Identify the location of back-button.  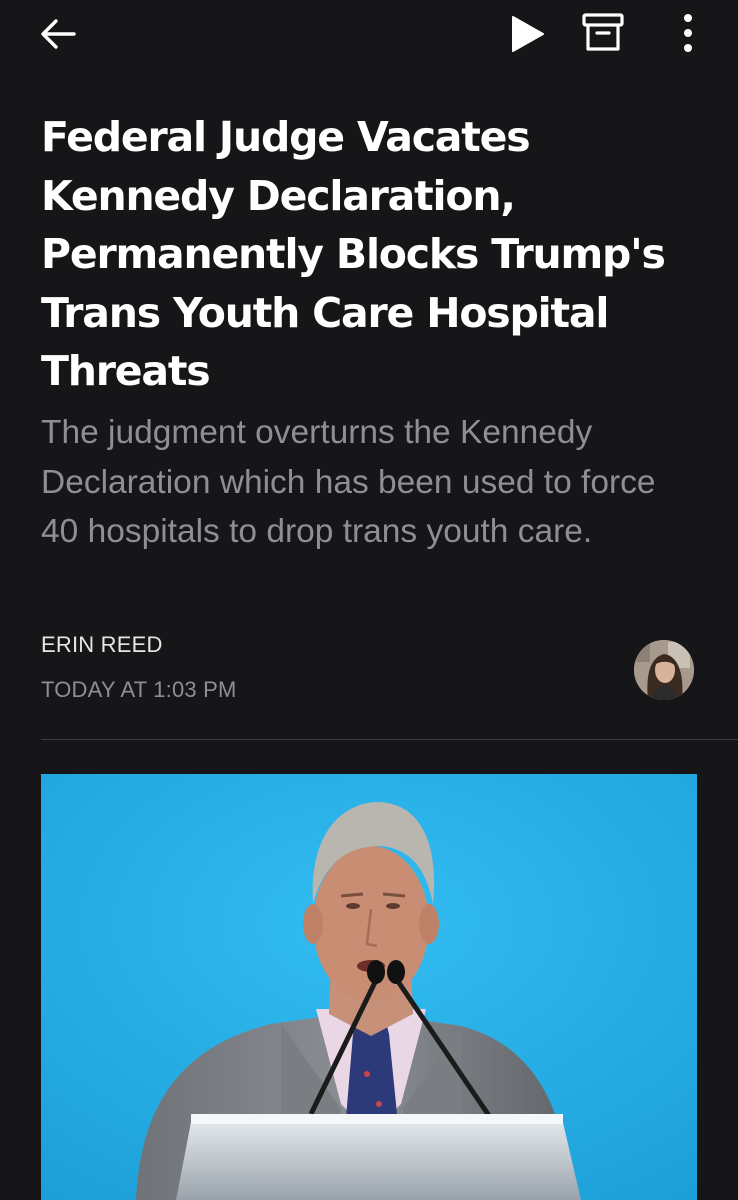
(58, 34).